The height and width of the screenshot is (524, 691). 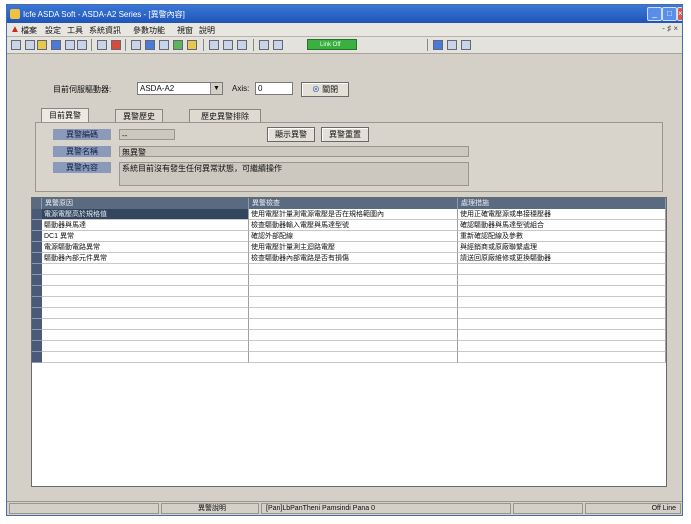 I want to click on show-alarm-button: 顯示異警, so click(x=291, y=134).